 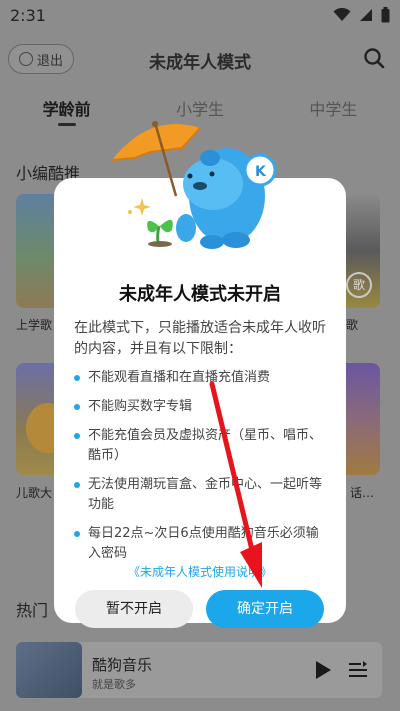 What do you see at coordinates (32, 610) in the screenshot?
I see `section-title-hot: 热门` at bounding box center [32, 610].